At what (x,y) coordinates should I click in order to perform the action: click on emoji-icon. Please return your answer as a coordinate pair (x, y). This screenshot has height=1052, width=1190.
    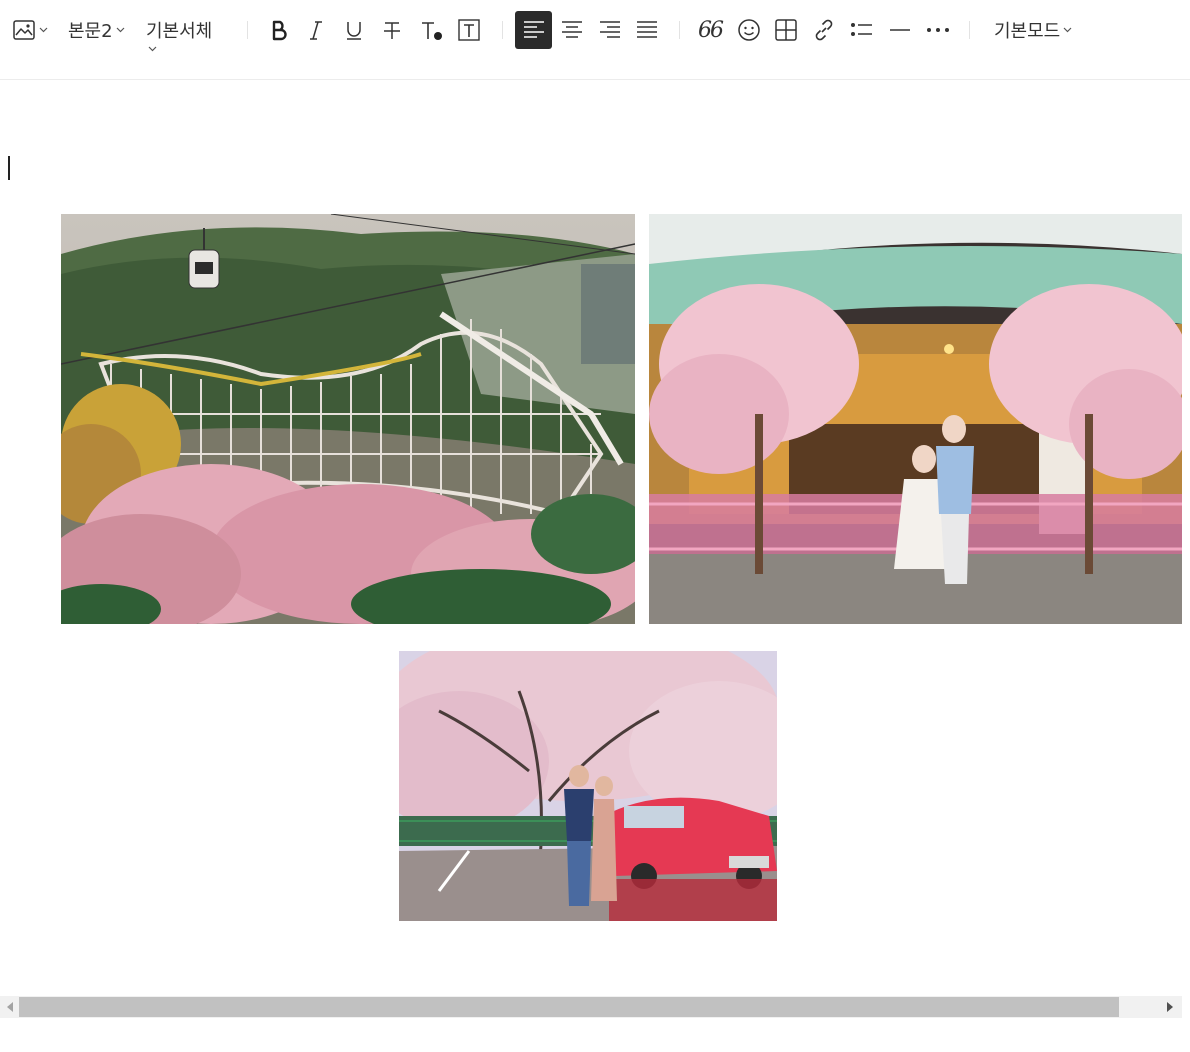
    Looking at the image, I should click on (749, 30).